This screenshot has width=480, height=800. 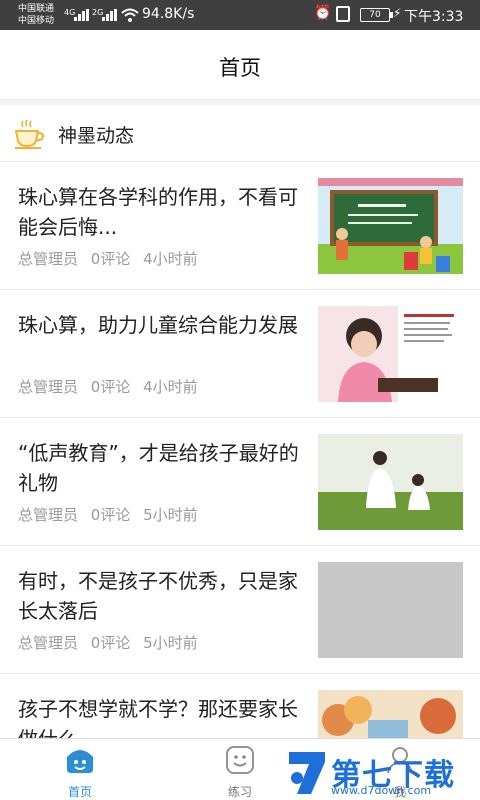 I want to click on charging-icon: ⚡, so click(x=397, y=13).